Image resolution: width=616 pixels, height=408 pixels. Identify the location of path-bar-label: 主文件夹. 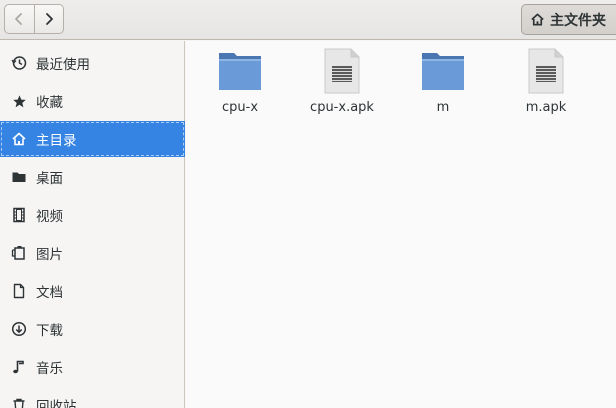
(578, 20).